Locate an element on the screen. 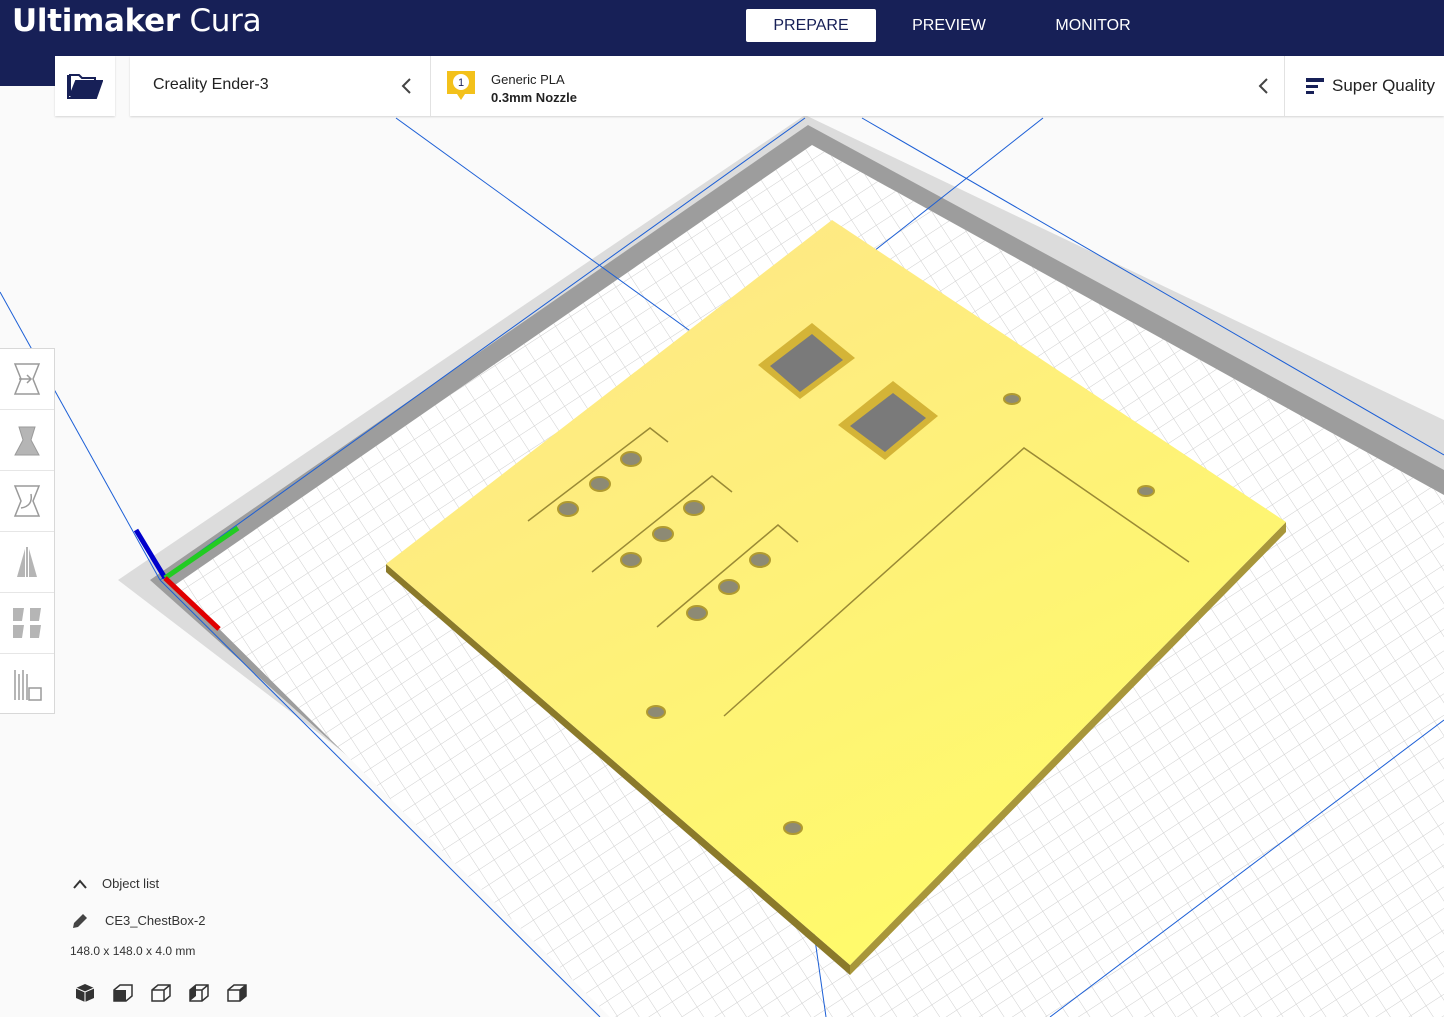  per-model-settings-icon is located at coordinates (27, 623).